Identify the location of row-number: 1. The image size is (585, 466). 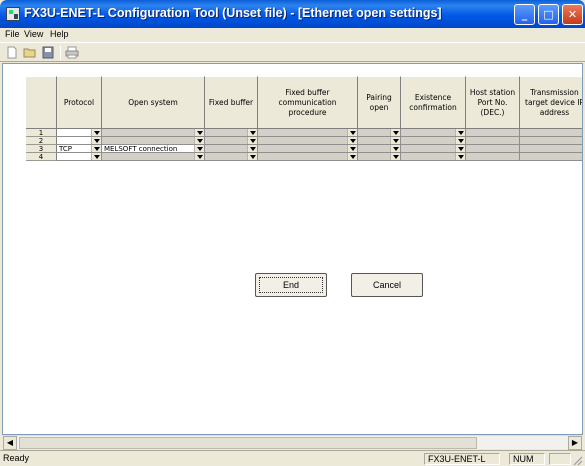
(41, 133).